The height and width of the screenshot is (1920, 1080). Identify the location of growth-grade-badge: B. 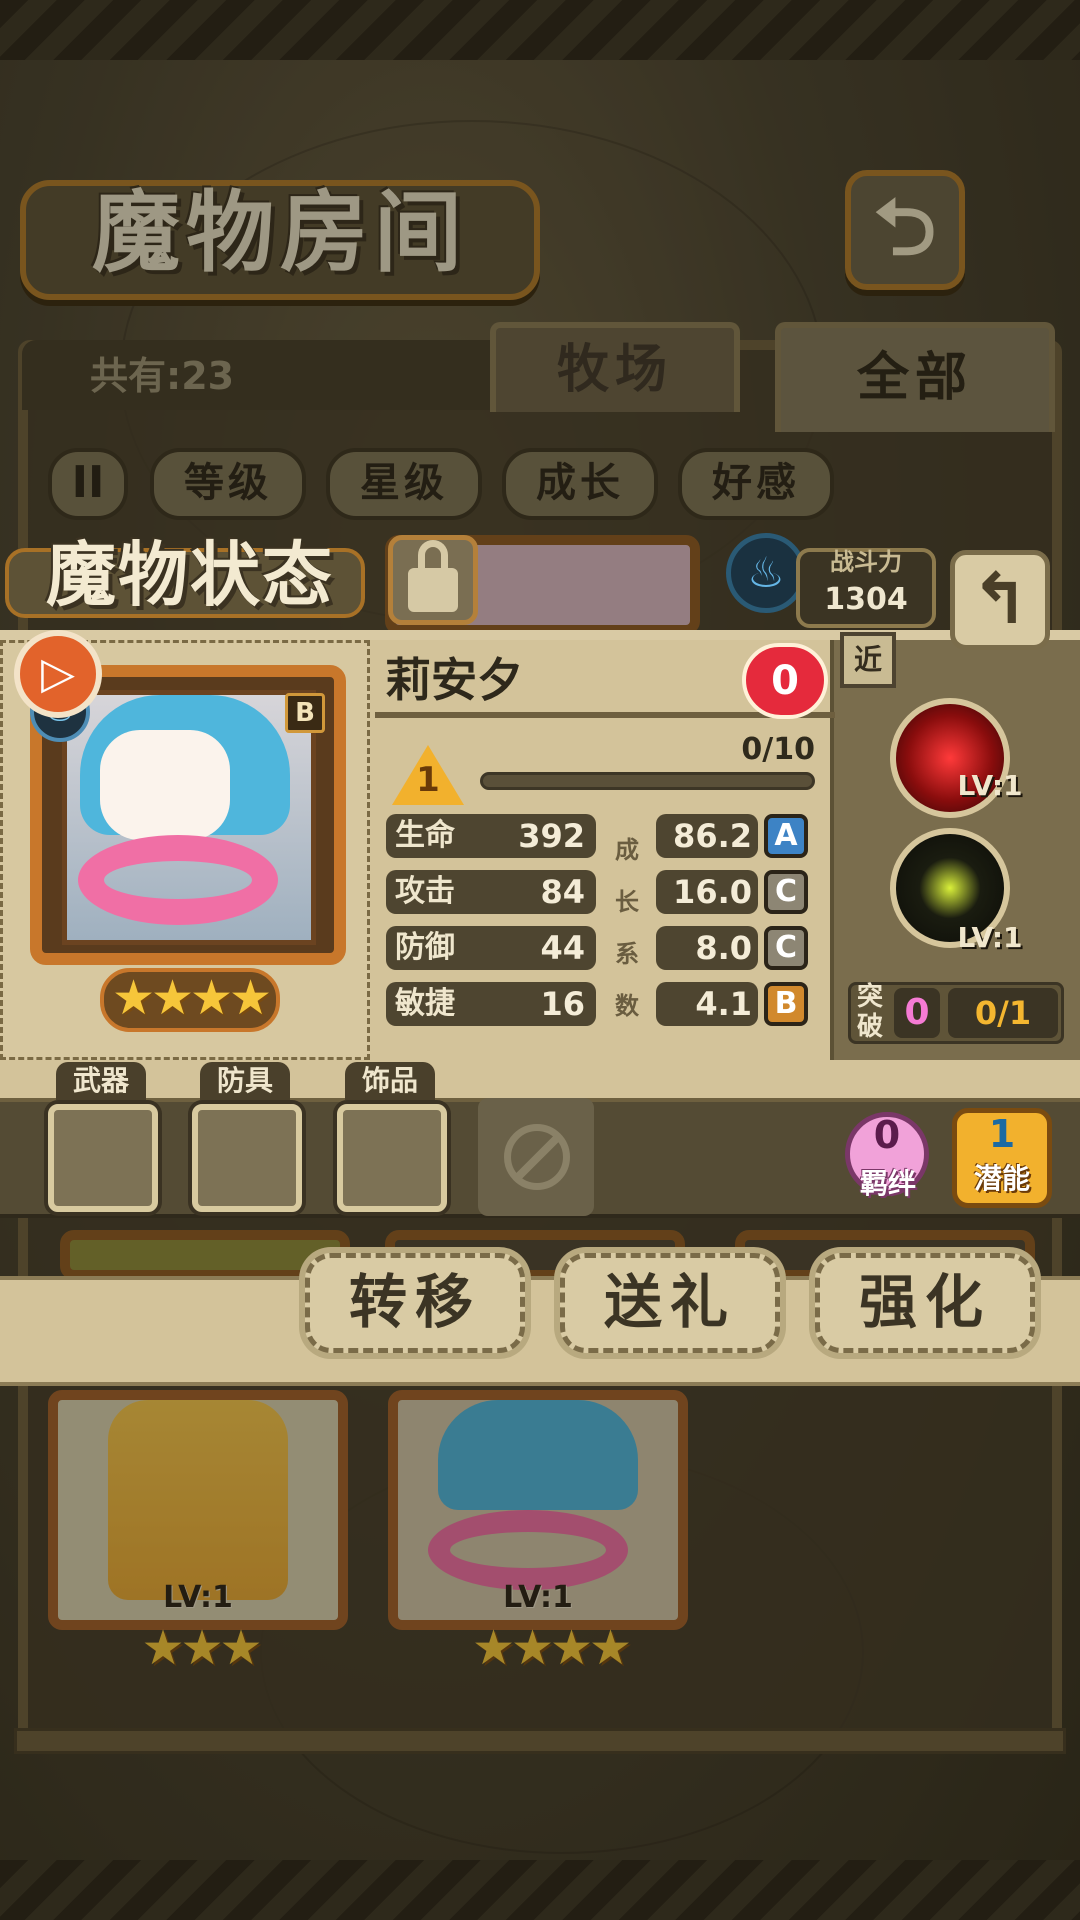
(786, 1004).